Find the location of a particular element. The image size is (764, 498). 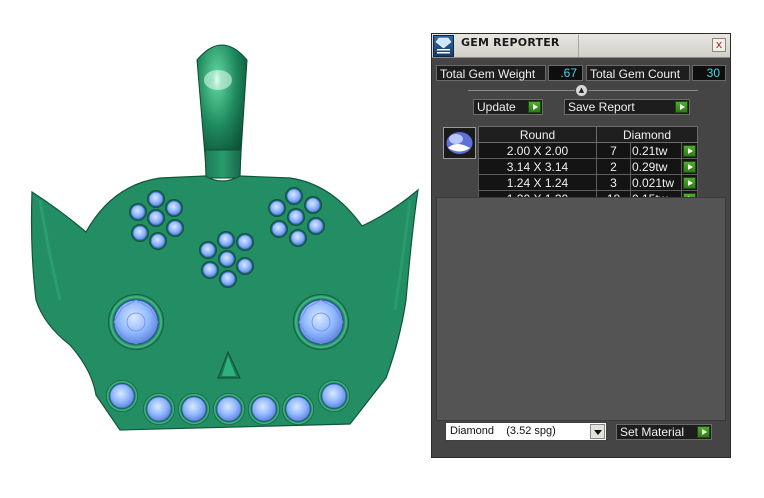

table-row: 1.24 X 1.24 3 0.021tw is located at coordinates (588, 182).